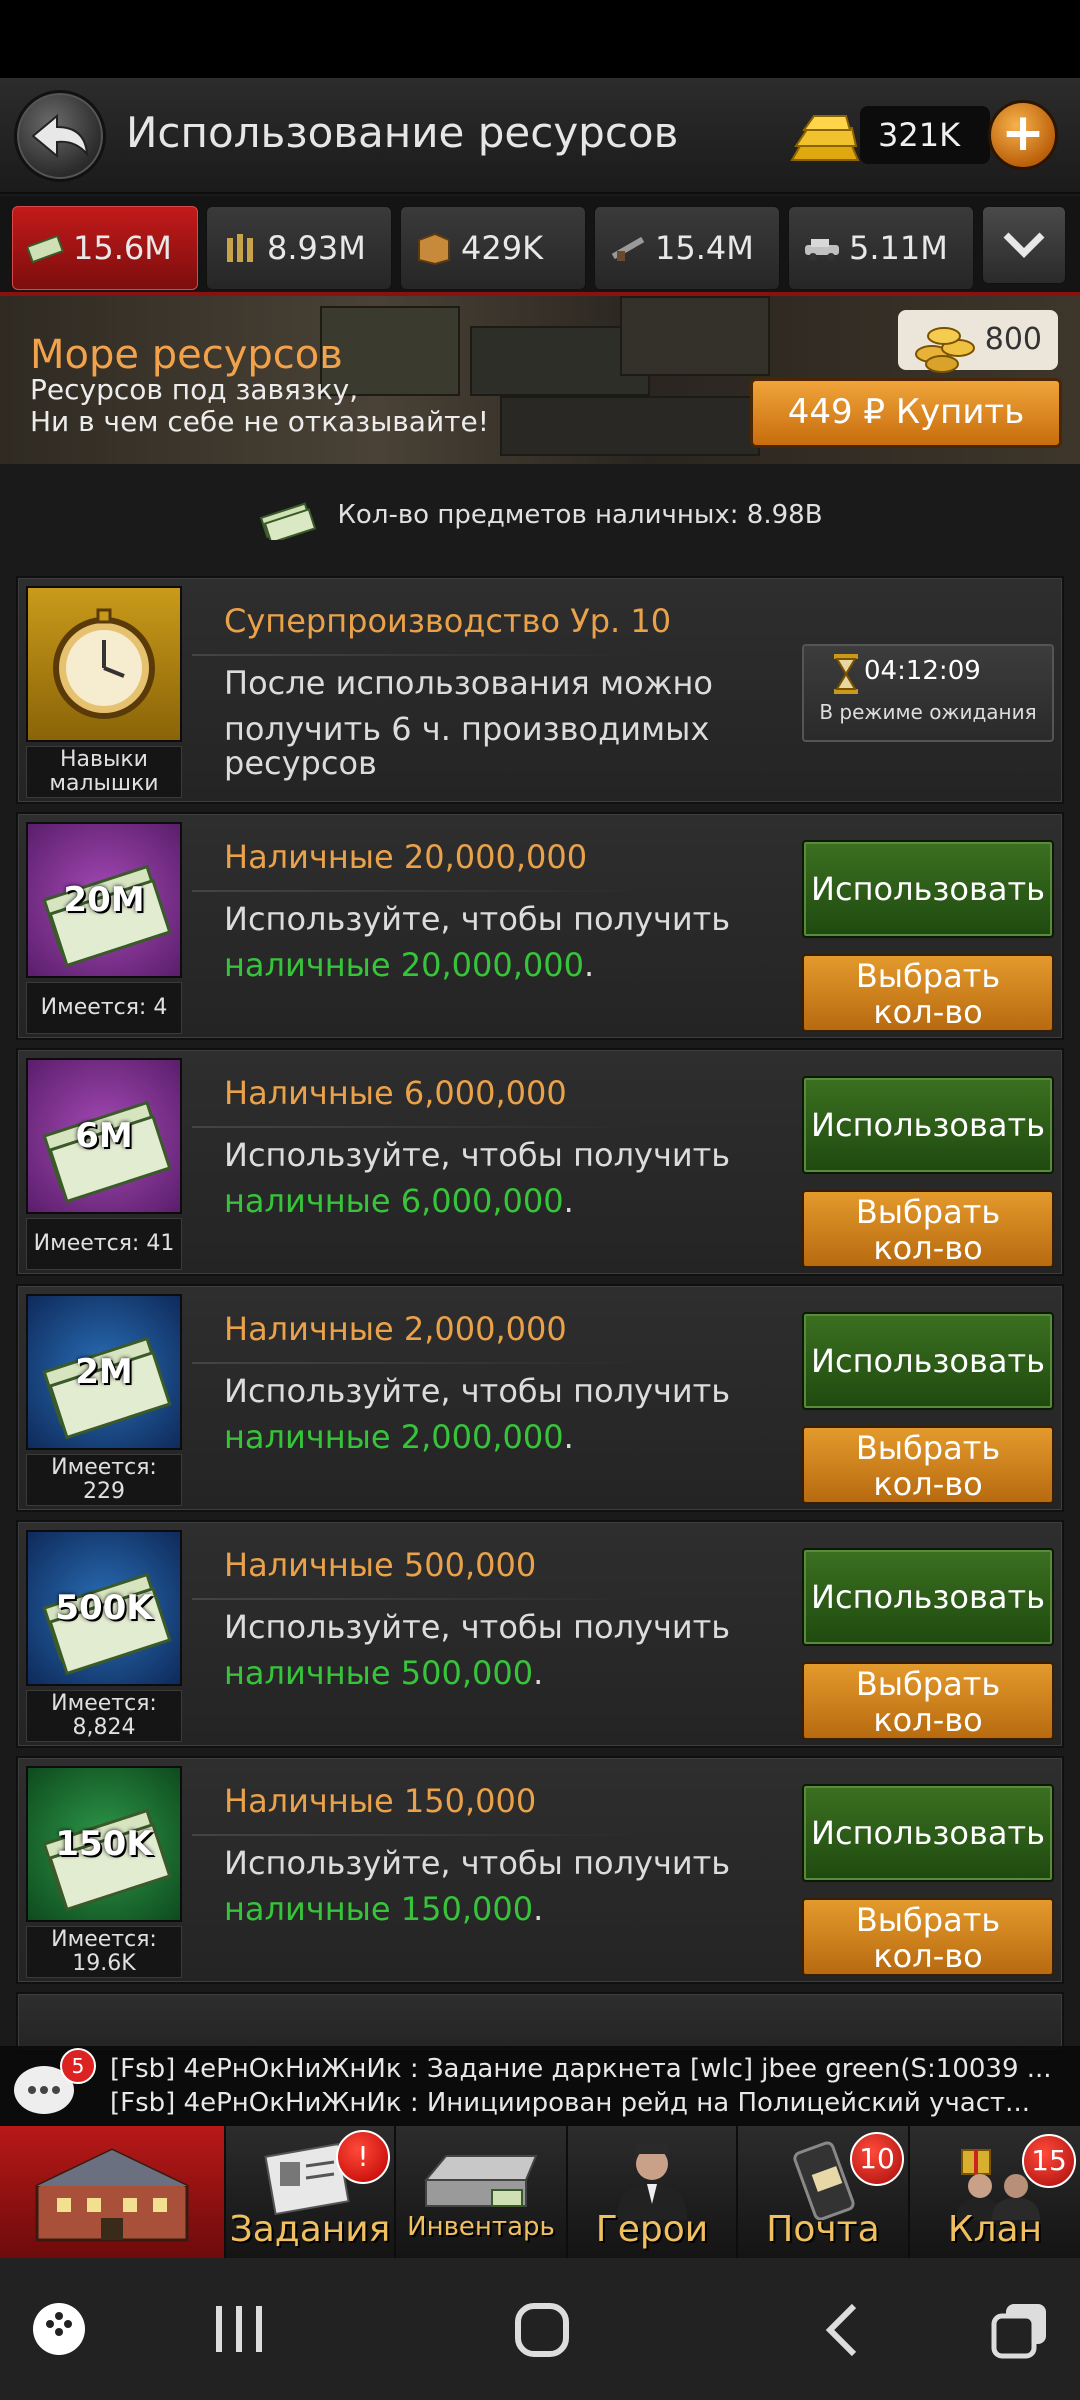 This screenshot has width=1080, height=2400. I want to click on coins-icon, so click(945, 350).